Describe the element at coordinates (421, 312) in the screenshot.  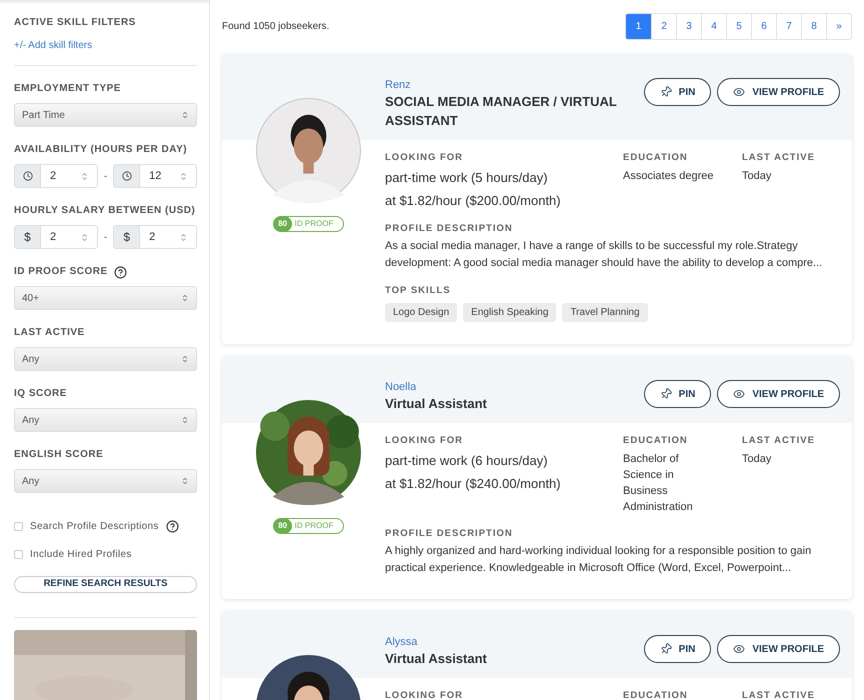
I see `skill-tag: Logo Design` at that location.